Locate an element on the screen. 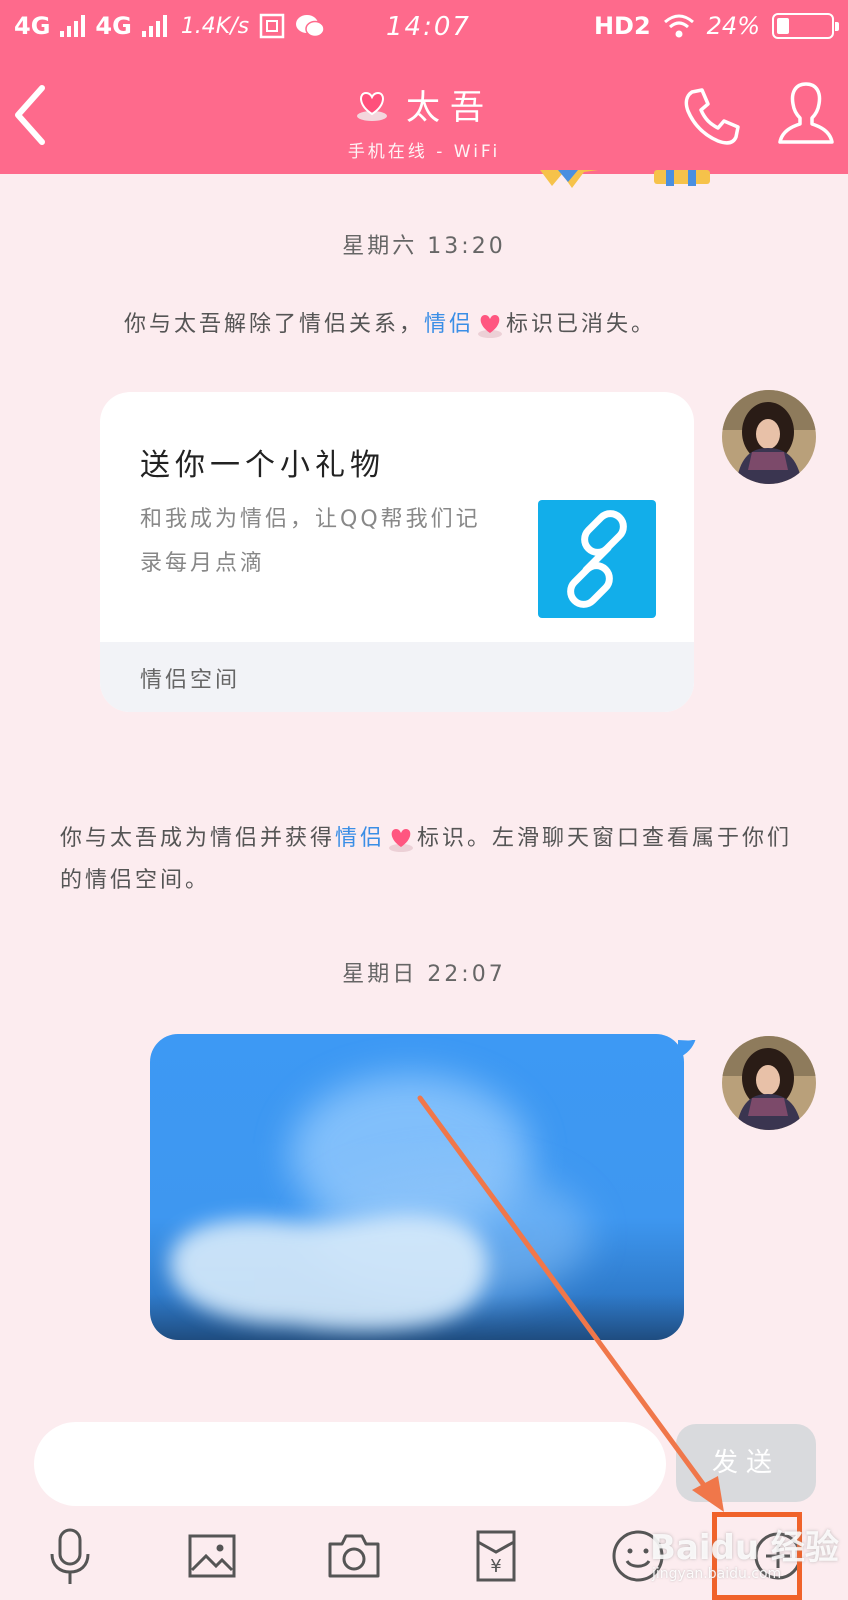 The width and height of the screenshot is (848, 1600). clock: 14:07 is located at coordinates (428, 27).